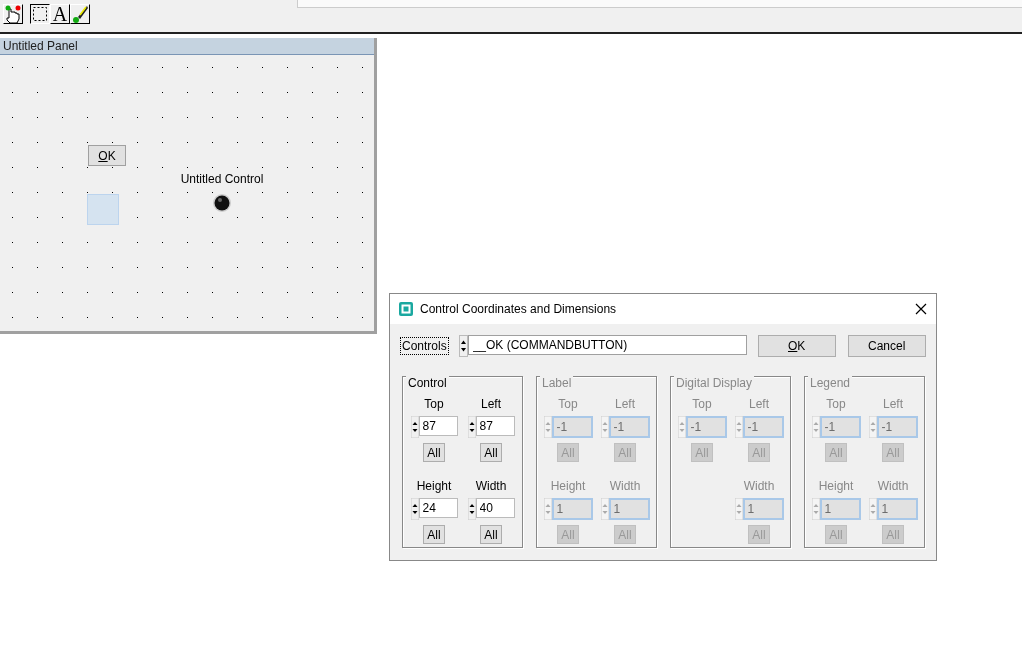  What do you see at coordinates (495, 508) in the screenshot?
I see `number-input-field: 40` at bounding box center [495, 508].